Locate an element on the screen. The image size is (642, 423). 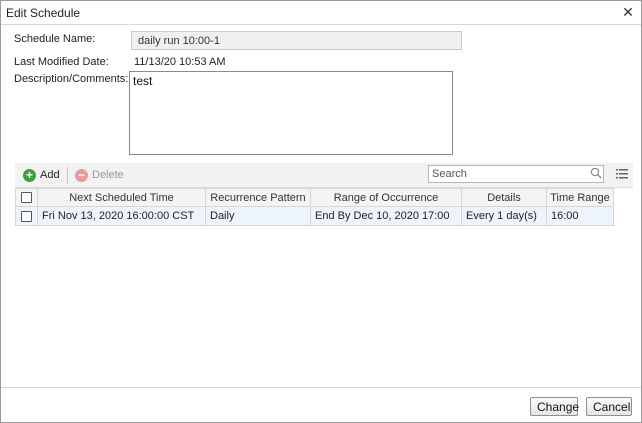
schedule-name-label: Schedule Name: is located at coordinates (55, 39).